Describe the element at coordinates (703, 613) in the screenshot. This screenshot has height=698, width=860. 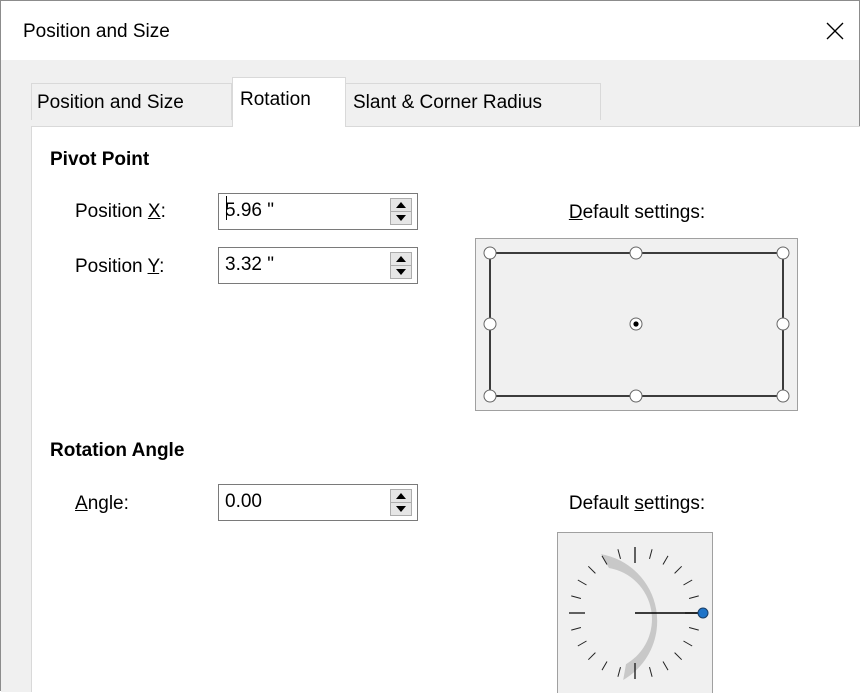
I see `dial-handle` at that location.